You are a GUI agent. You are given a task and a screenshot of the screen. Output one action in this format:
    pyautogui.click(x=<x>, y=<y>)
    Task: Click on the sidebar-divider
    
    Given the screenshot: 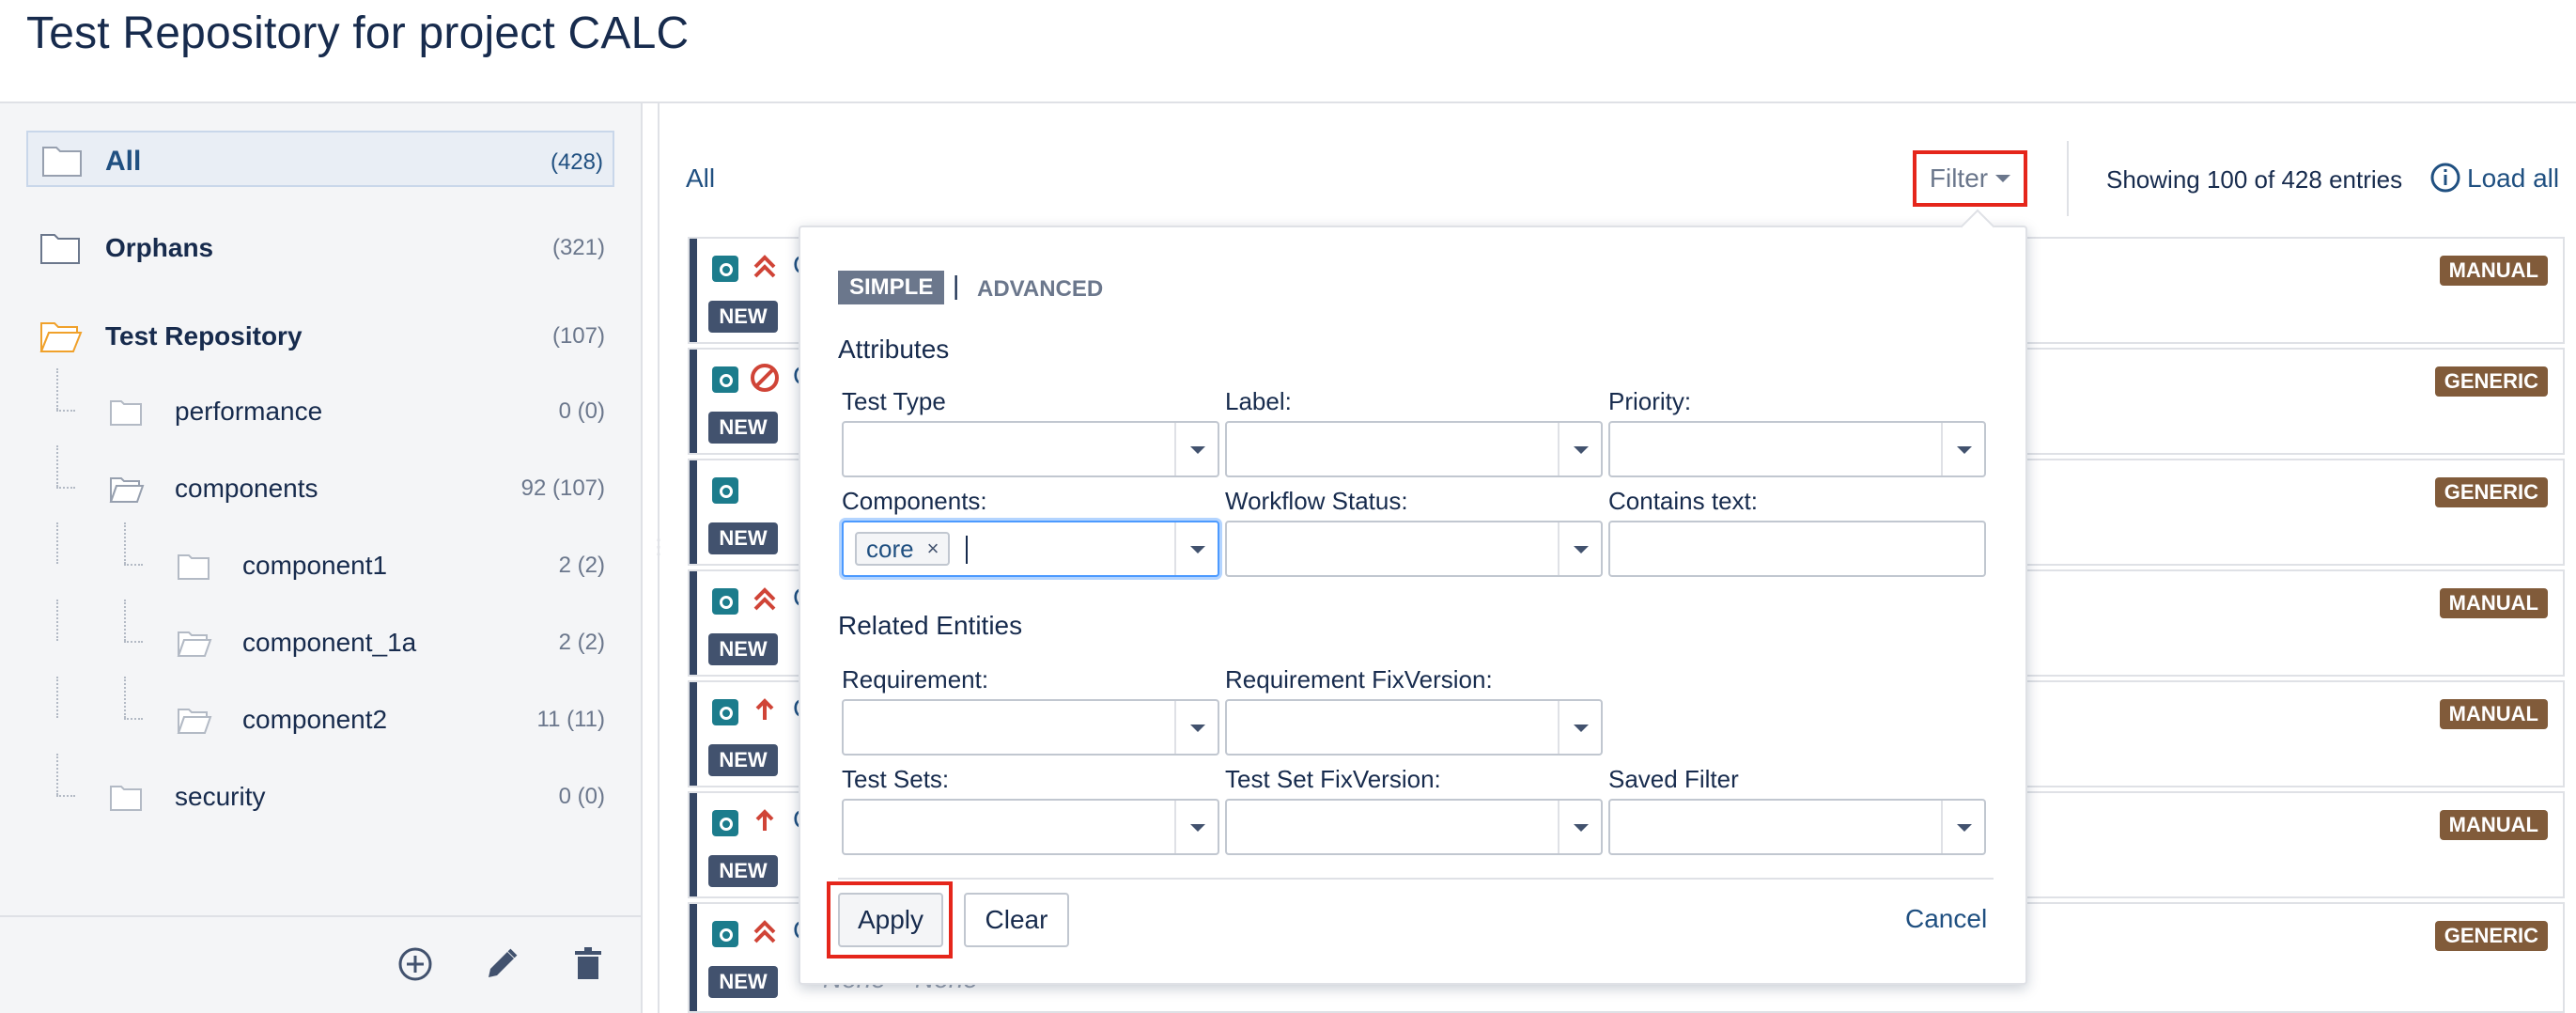 What is the action you would take?
    pyautogui.click(x=642, y=558)
    